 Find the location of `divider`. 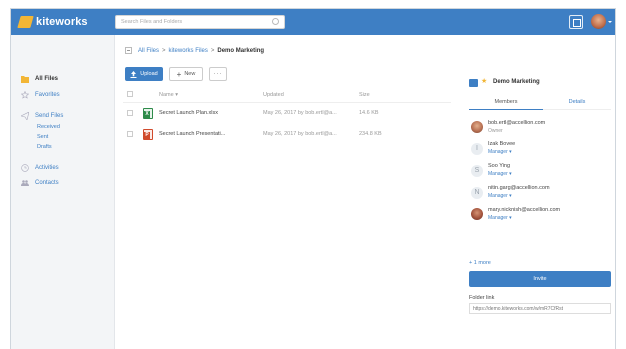

divider is located at coordinates (287, 102).